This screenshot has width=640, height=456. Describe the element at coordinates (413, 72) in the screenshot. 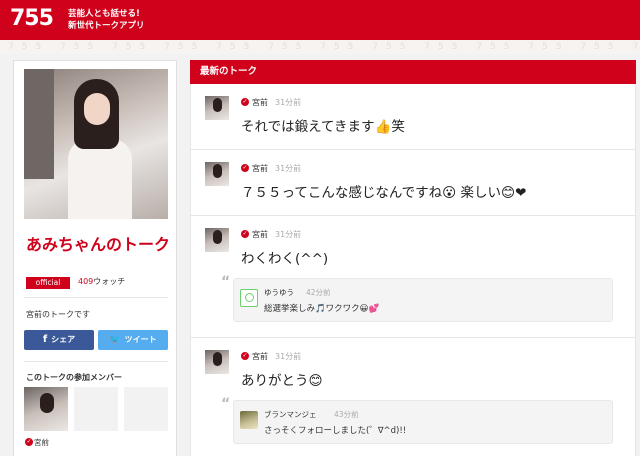

I see `feed-title: 最新のトーク` at that location.